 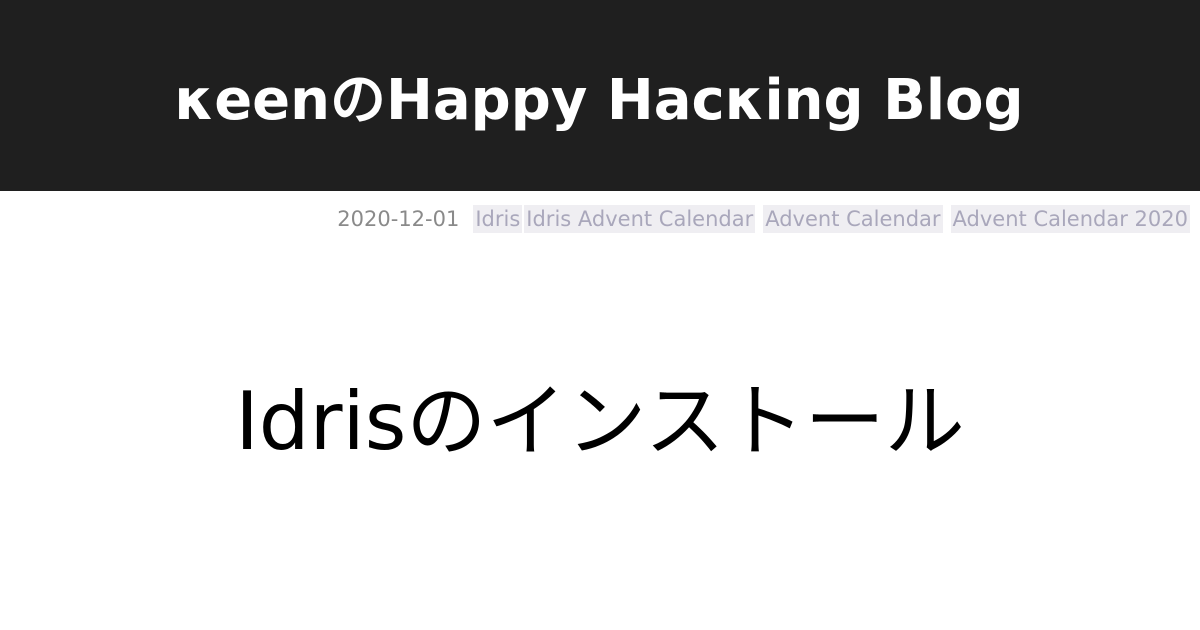 I want to click on post-date: 2020-12-01, so click(x=398, y=219).